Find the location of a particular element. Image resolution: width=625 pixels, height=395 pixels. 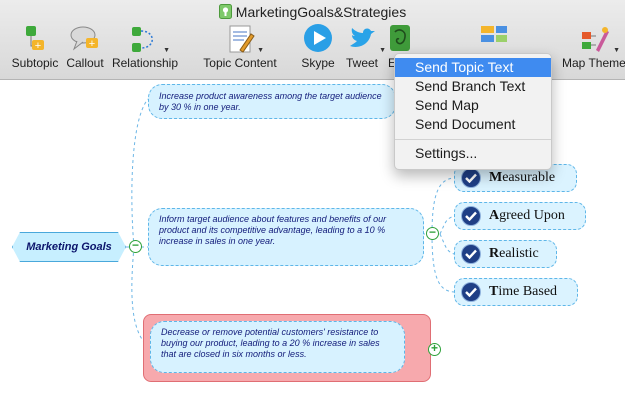

menu-item-send-topic-text: Send Topic Text is located at coordinates (473, 67).